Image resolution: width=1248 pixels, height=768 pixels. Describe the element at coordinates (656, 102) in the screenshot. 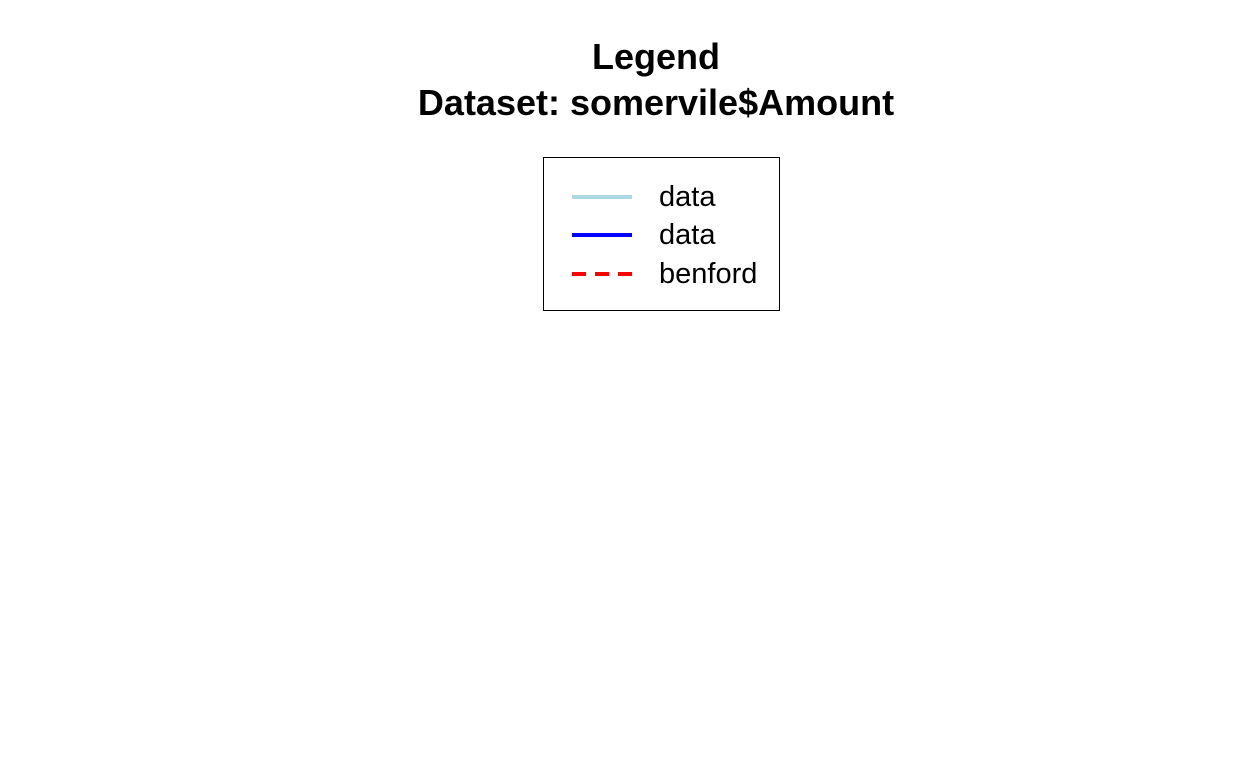

I see `chart-title-line-2: Dataset: somervile$Amount` at that location.